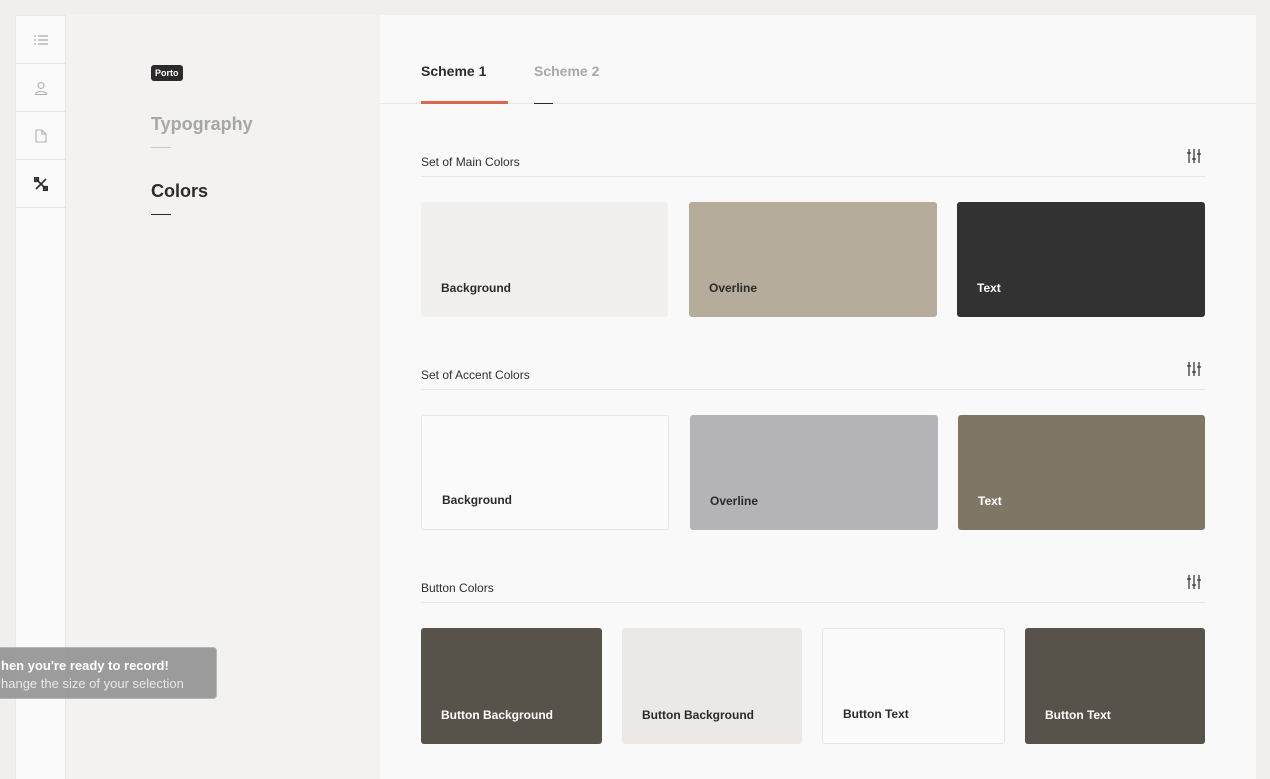  What do you see at coordinates (1115, 686) in the screenshot?
I see `swatch-button-text-dark: Button Text` at bounding box center [1115, 686].